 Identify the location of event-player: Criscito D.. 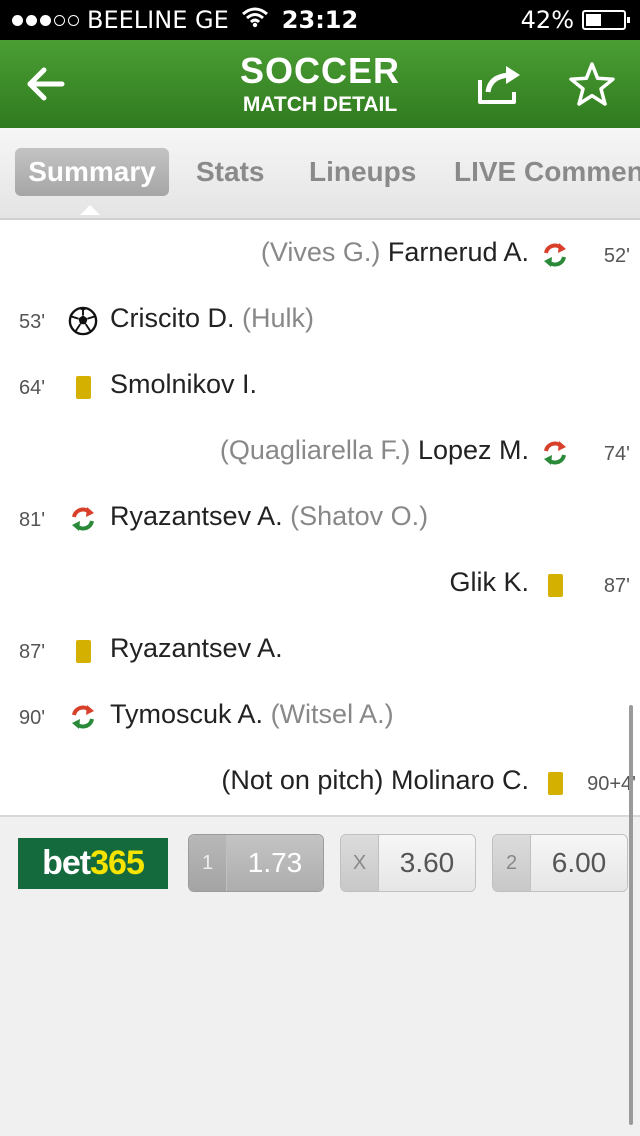
(172, 318).